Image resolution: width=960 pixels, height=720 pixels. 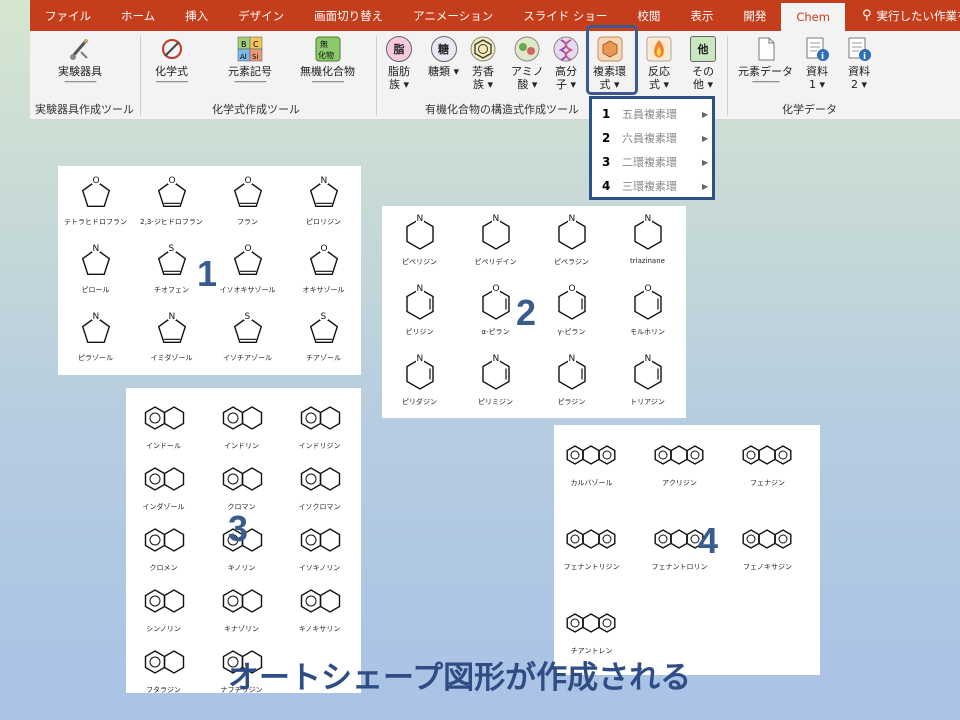 I want to click on molecule-cell: インドール, so click(x=163, y=422).